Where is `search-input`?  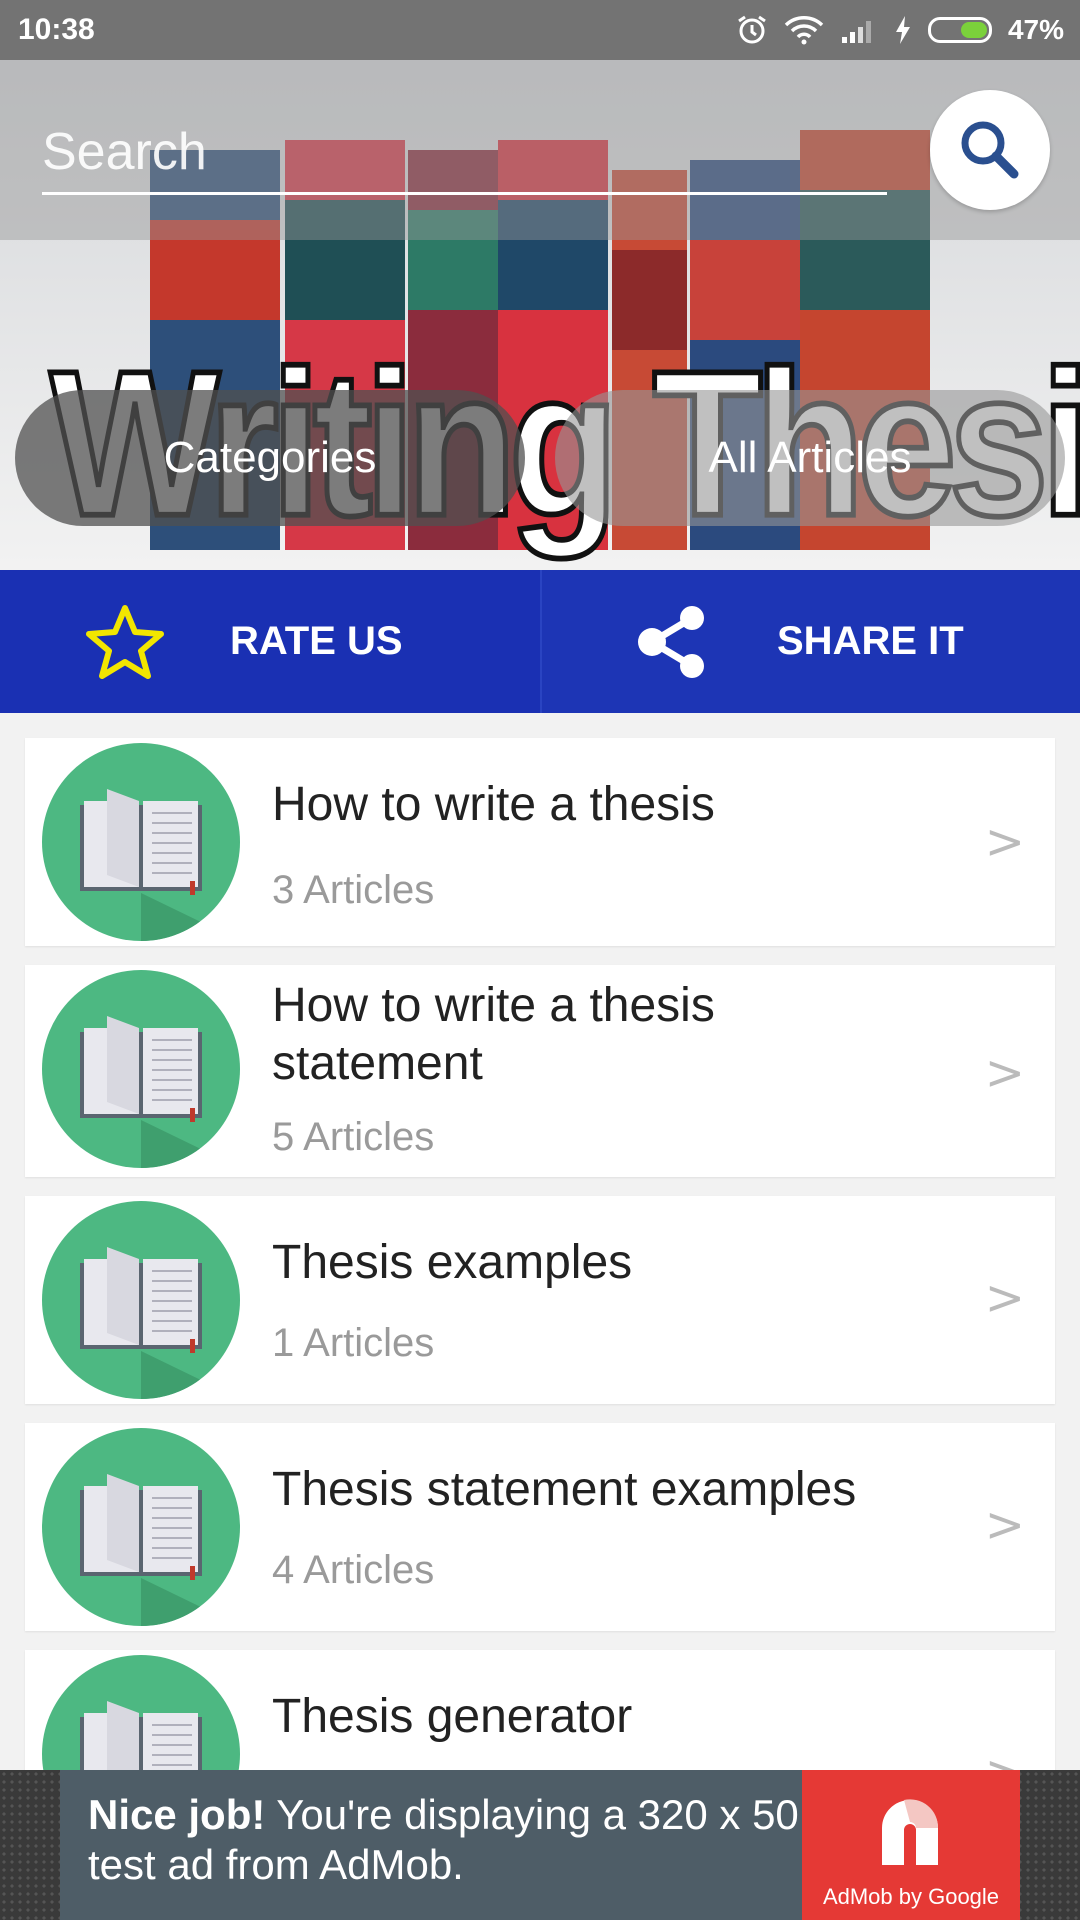 search-input is located at coordinates (464, 153).